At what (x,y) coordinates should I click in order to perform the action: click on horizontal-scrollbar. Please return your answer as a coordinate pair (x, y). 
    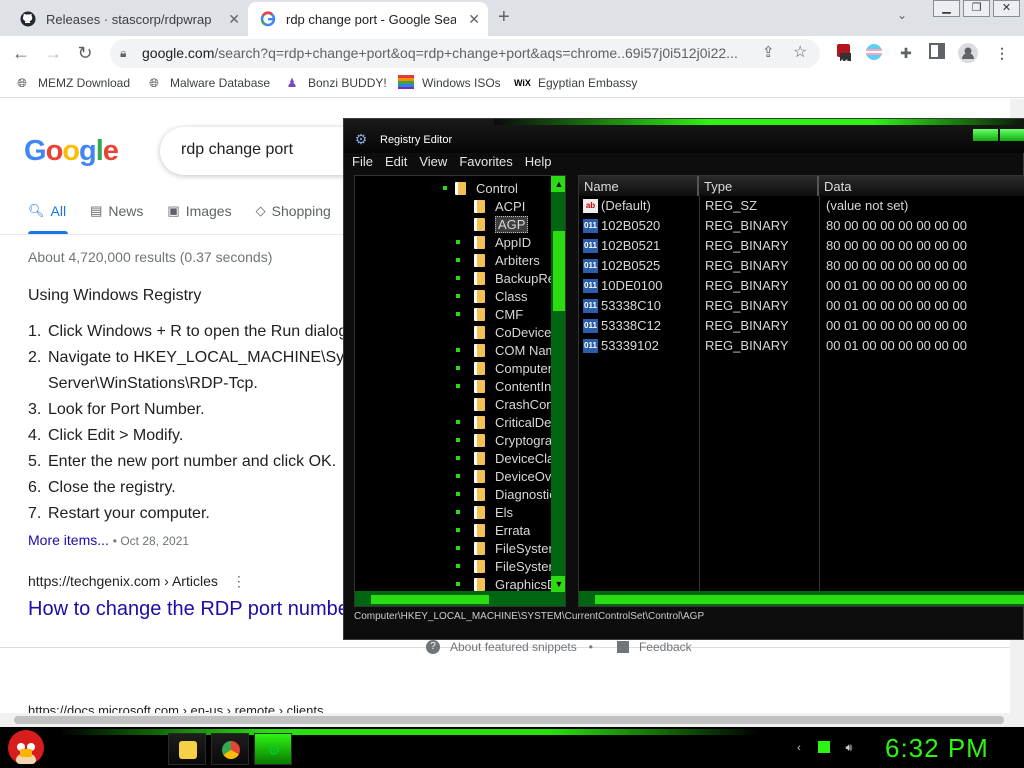
    Looking at the image, I should click on (505, 720).